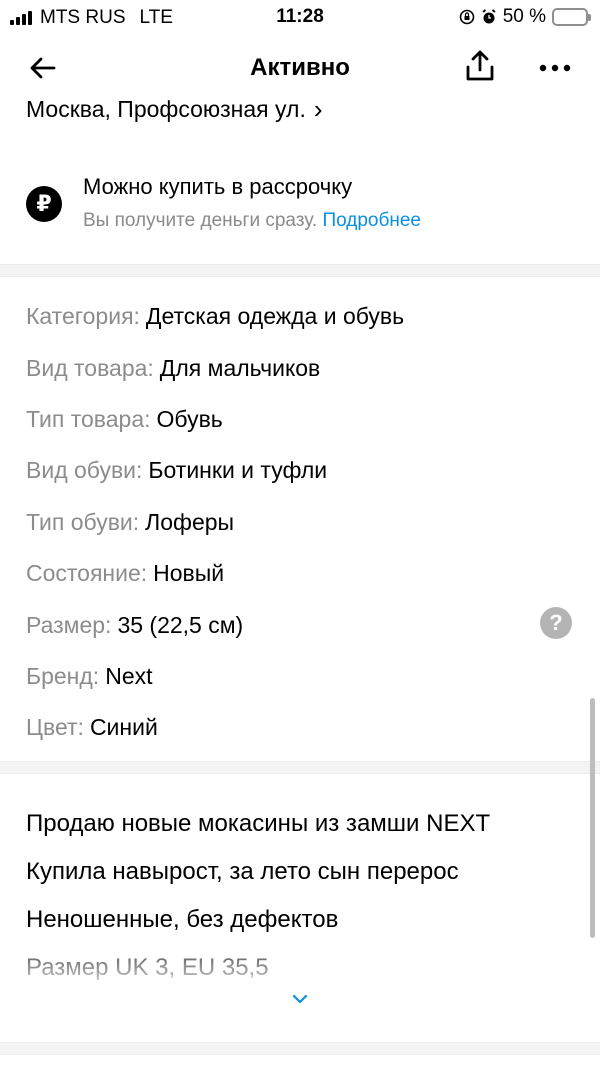 The image size is (600, 1066). I want to click on param-value: Детская одежда и обувь, so click(275, 316).